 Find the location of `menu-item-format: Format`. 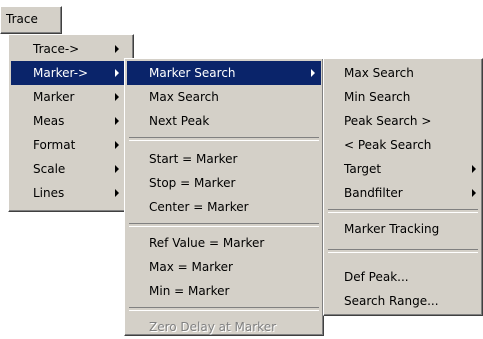

menu-item-format: Format is located at coordinates (71, 145).